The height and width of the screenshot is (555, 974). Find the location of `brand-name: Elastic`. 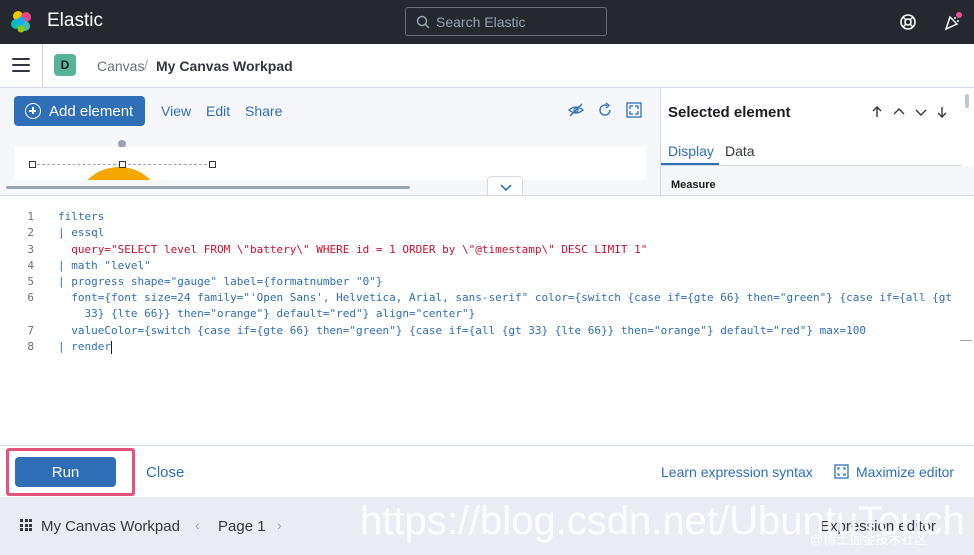

brand-name: Elastic is located at coordinates (75, 20).